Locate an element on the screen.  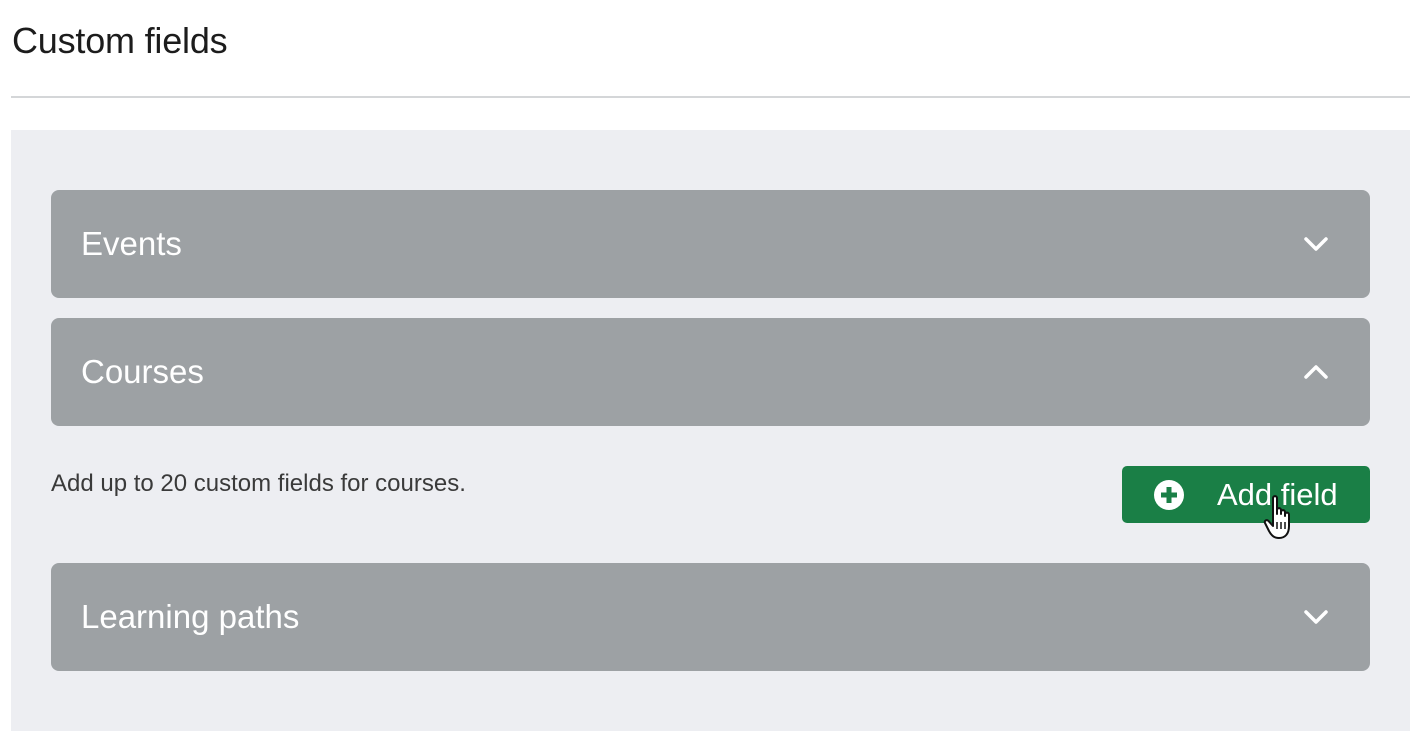
accordion-events: Events is located at coordinates (710, 244).